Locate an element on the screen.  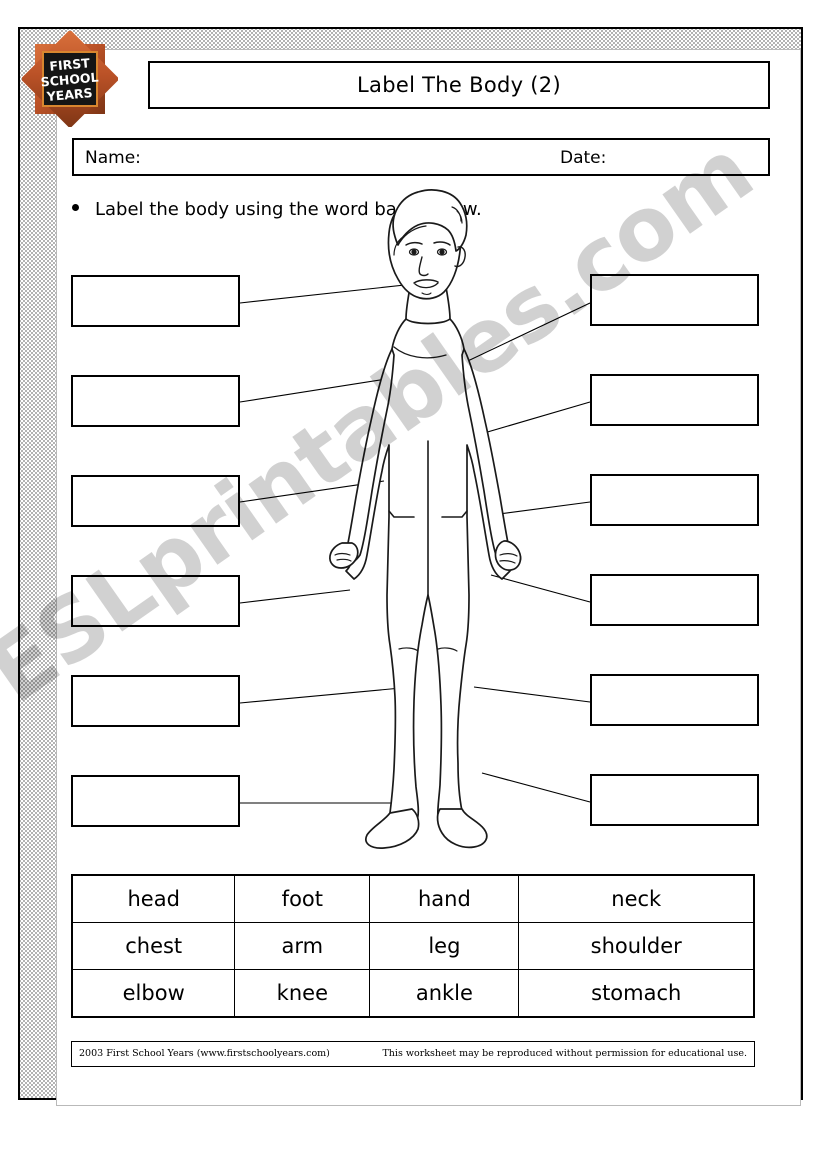
left-hand is located at coordinates (344, 555).